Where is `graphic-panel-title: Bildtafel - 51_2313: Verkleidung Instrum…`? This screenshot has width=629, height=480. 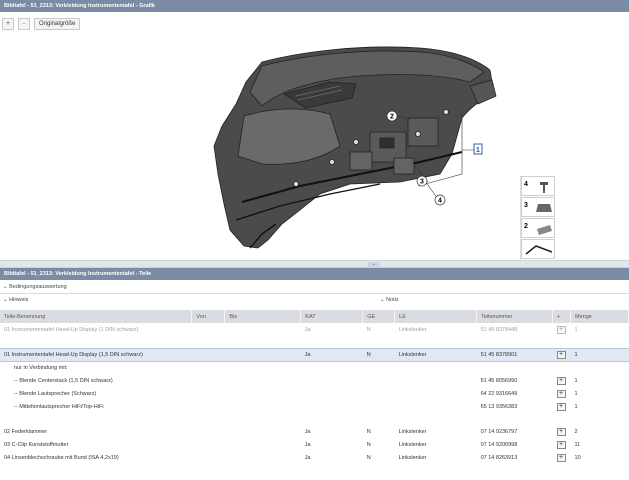
graphic-panel-title: Bildtafel - 51_2313: Verkleidung Instrum… is located at coordinates (314, 6).